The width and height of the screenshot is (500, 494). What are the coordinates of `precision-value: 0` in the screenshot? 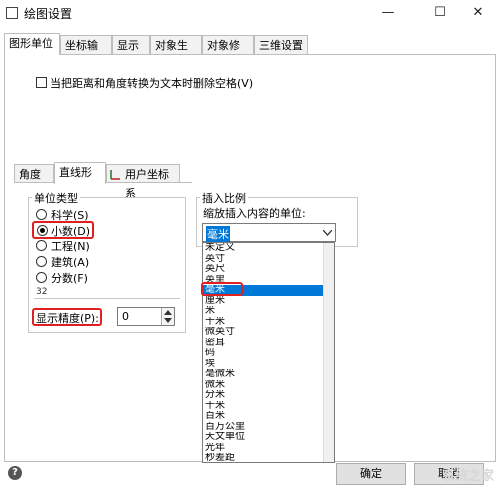 It's located at (125, 316).